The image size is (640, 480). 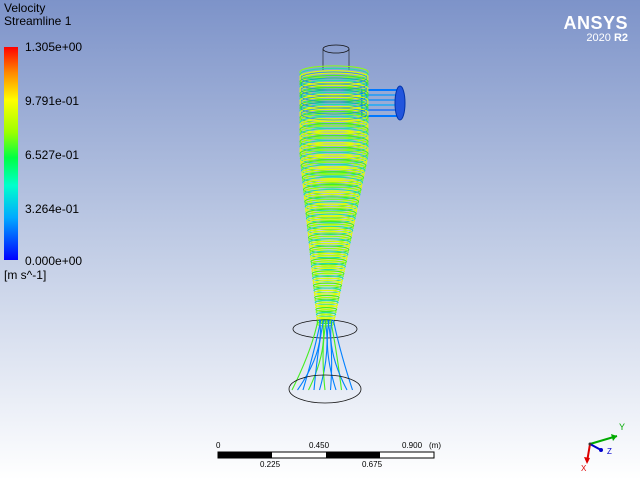 I want to click on legend-title: Velocity Streamline 1, so click(x=37, y=15).